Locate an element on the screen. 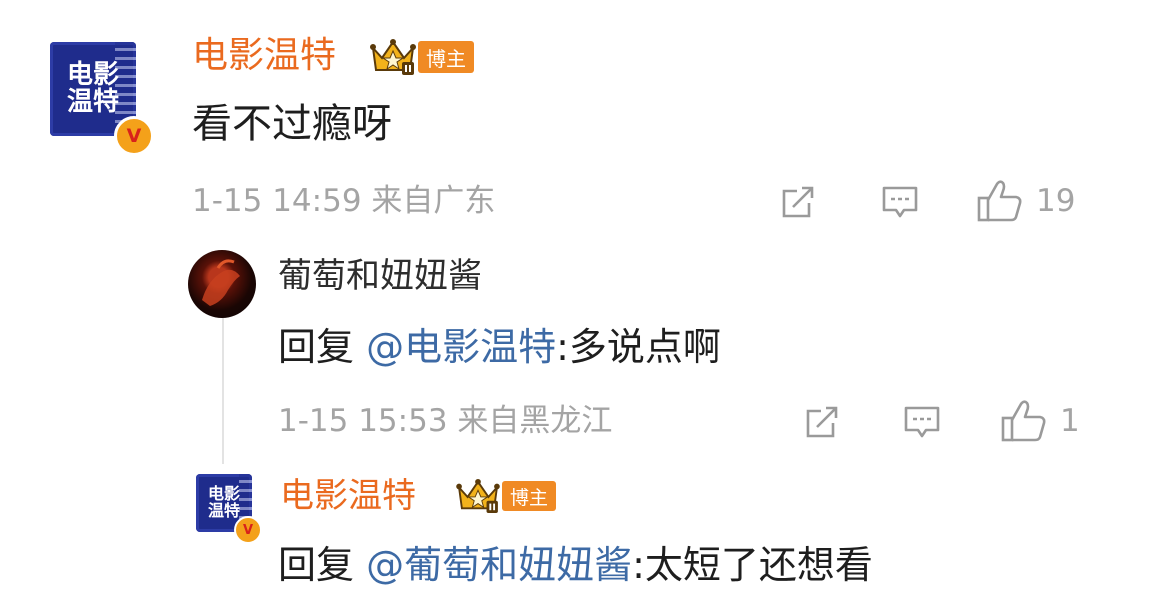  timestamp-location: 1-15 14:59 来自广东 is located at coordinates (344, 201).